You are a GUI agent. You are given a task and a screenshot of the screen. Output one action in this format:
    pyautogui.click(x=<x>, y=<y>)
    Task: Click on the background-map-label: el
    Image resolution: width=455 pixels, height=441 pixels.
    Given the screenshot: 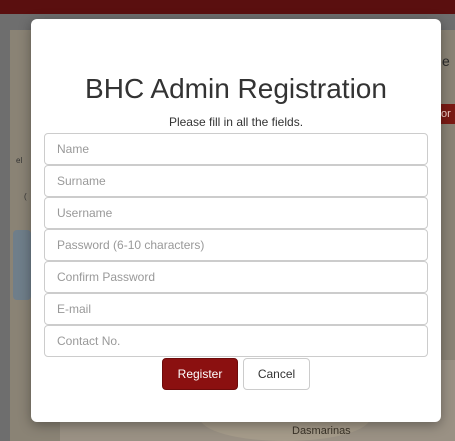 What is the action you would take?
    pyautogui.click(x=19, y=160)
    